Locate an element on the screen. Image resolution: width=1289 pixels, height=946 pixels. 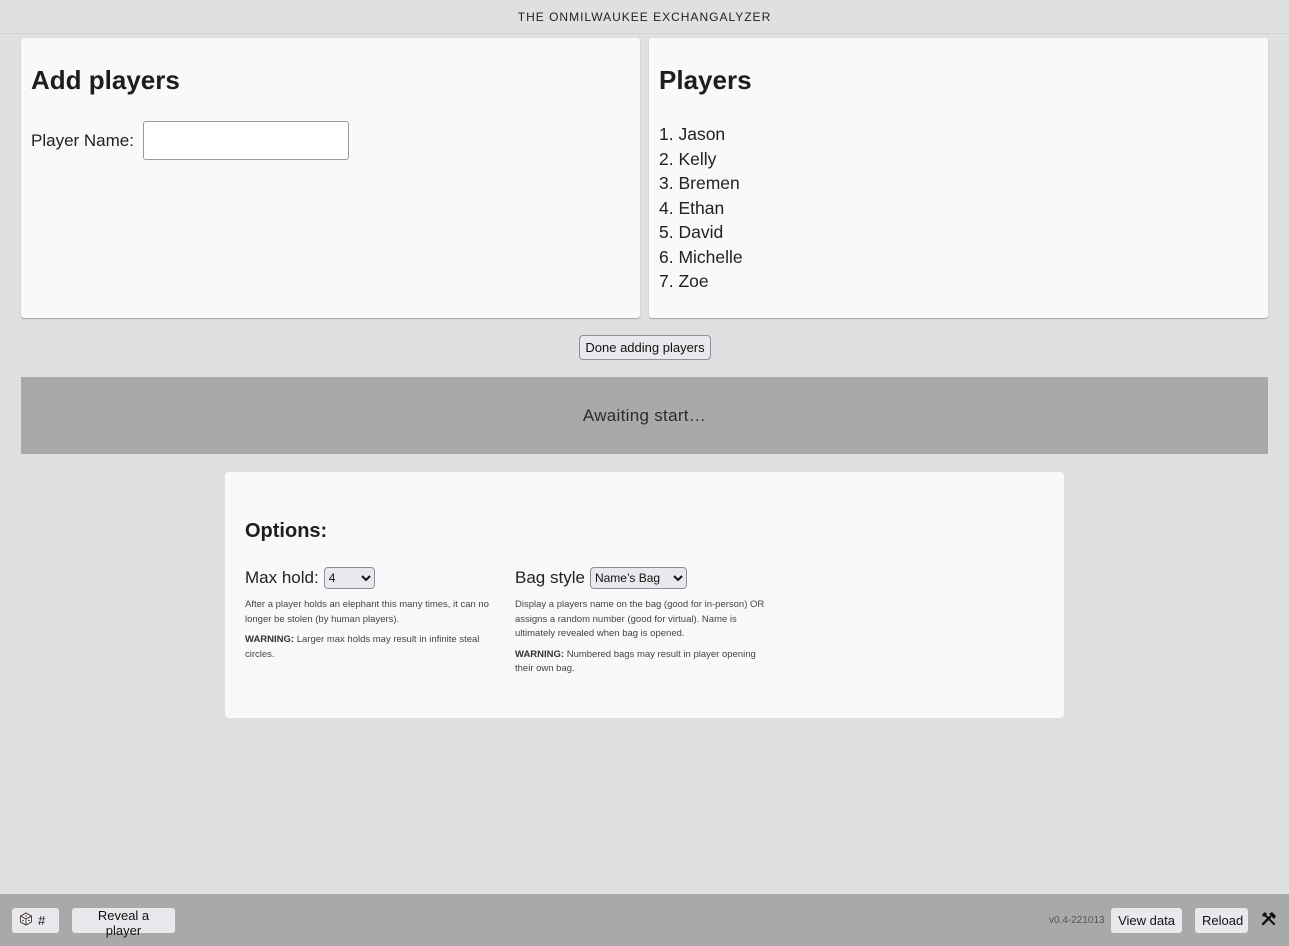
max-hold-label: Max hold: is located at coordinates (282, 577).